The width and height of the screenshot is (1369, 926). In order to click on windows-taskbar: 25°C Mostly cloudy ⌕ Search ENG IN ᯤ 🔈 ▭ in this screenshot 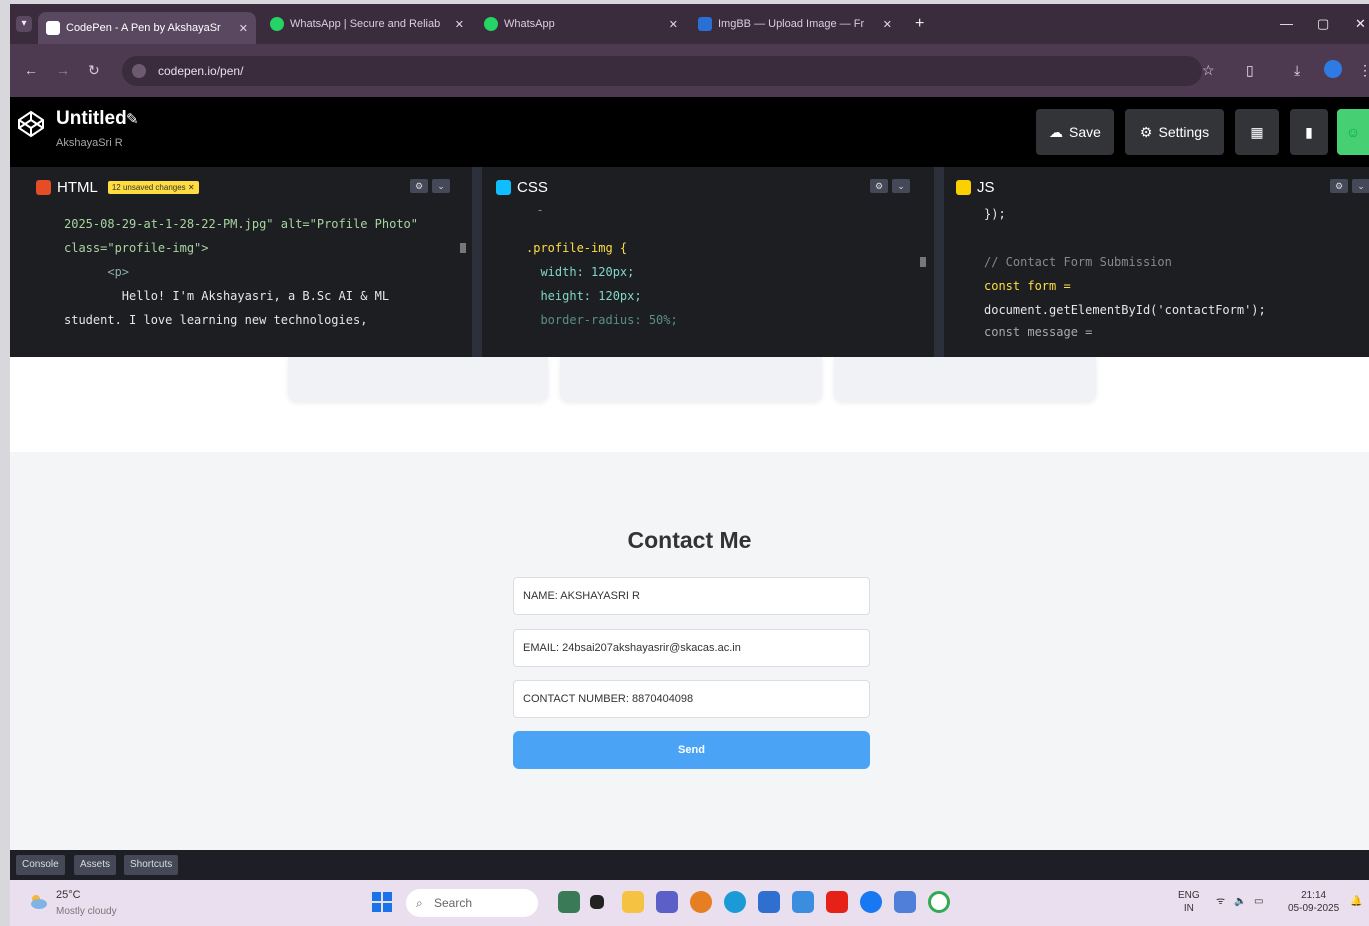, I will do `click(689, 903)`.